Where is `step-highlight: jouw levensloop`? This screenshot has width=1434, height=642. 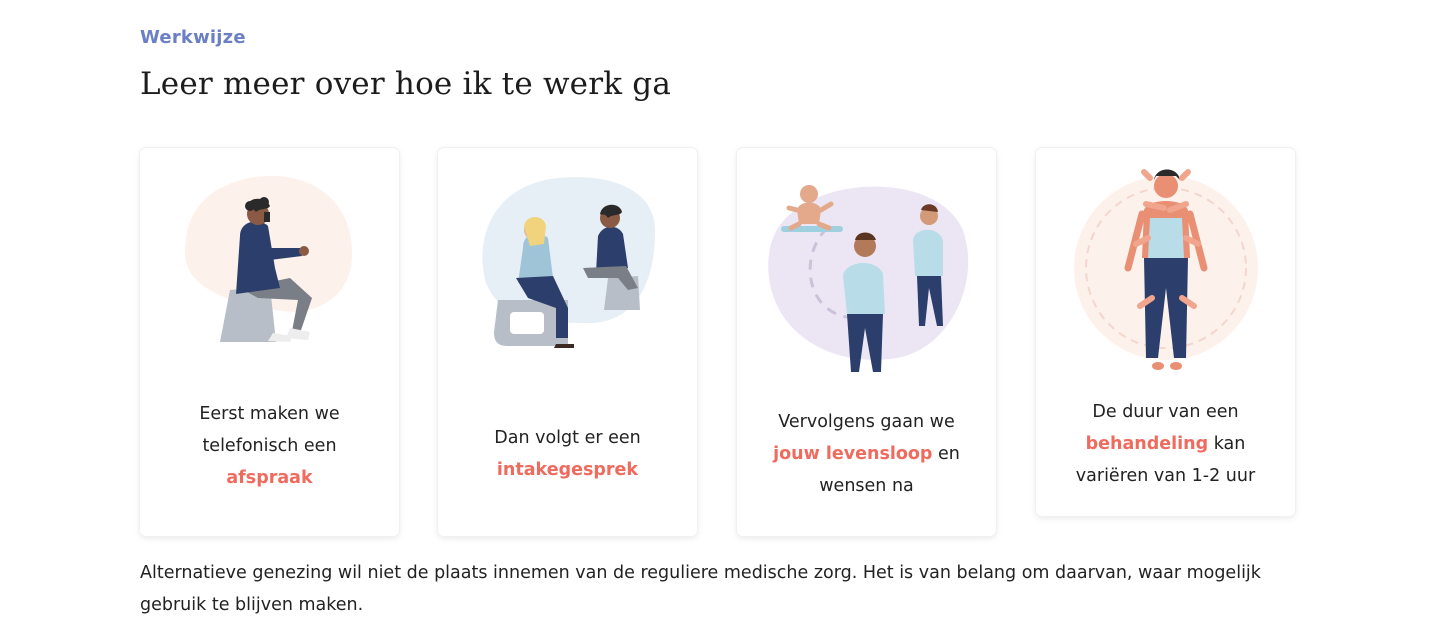 step-highlight: jouw levensloop is located at coordinates (853, 454).